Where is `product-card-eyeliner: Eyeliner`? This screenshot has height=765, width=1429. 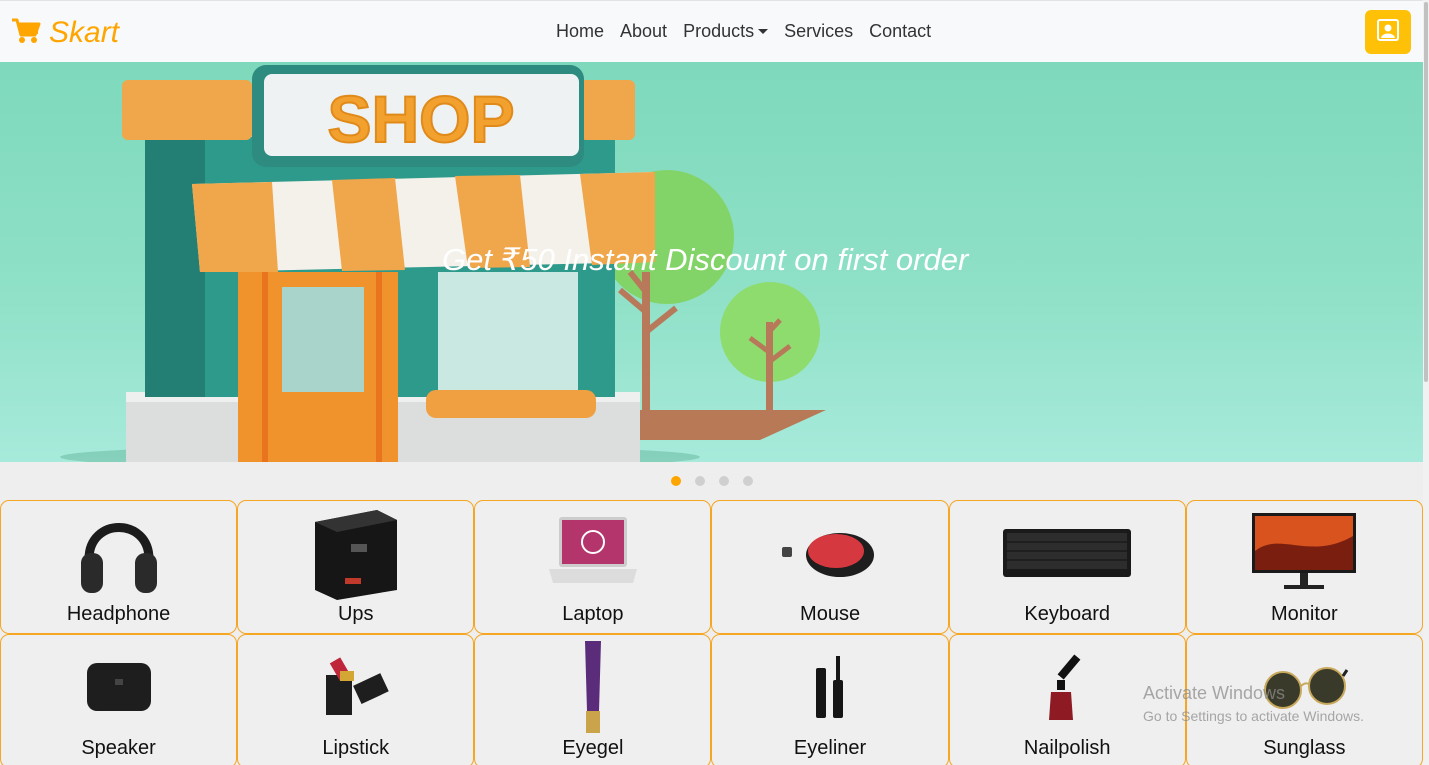 product-card-eyeliner: Eyeliner is located at coordinates (830, 699).